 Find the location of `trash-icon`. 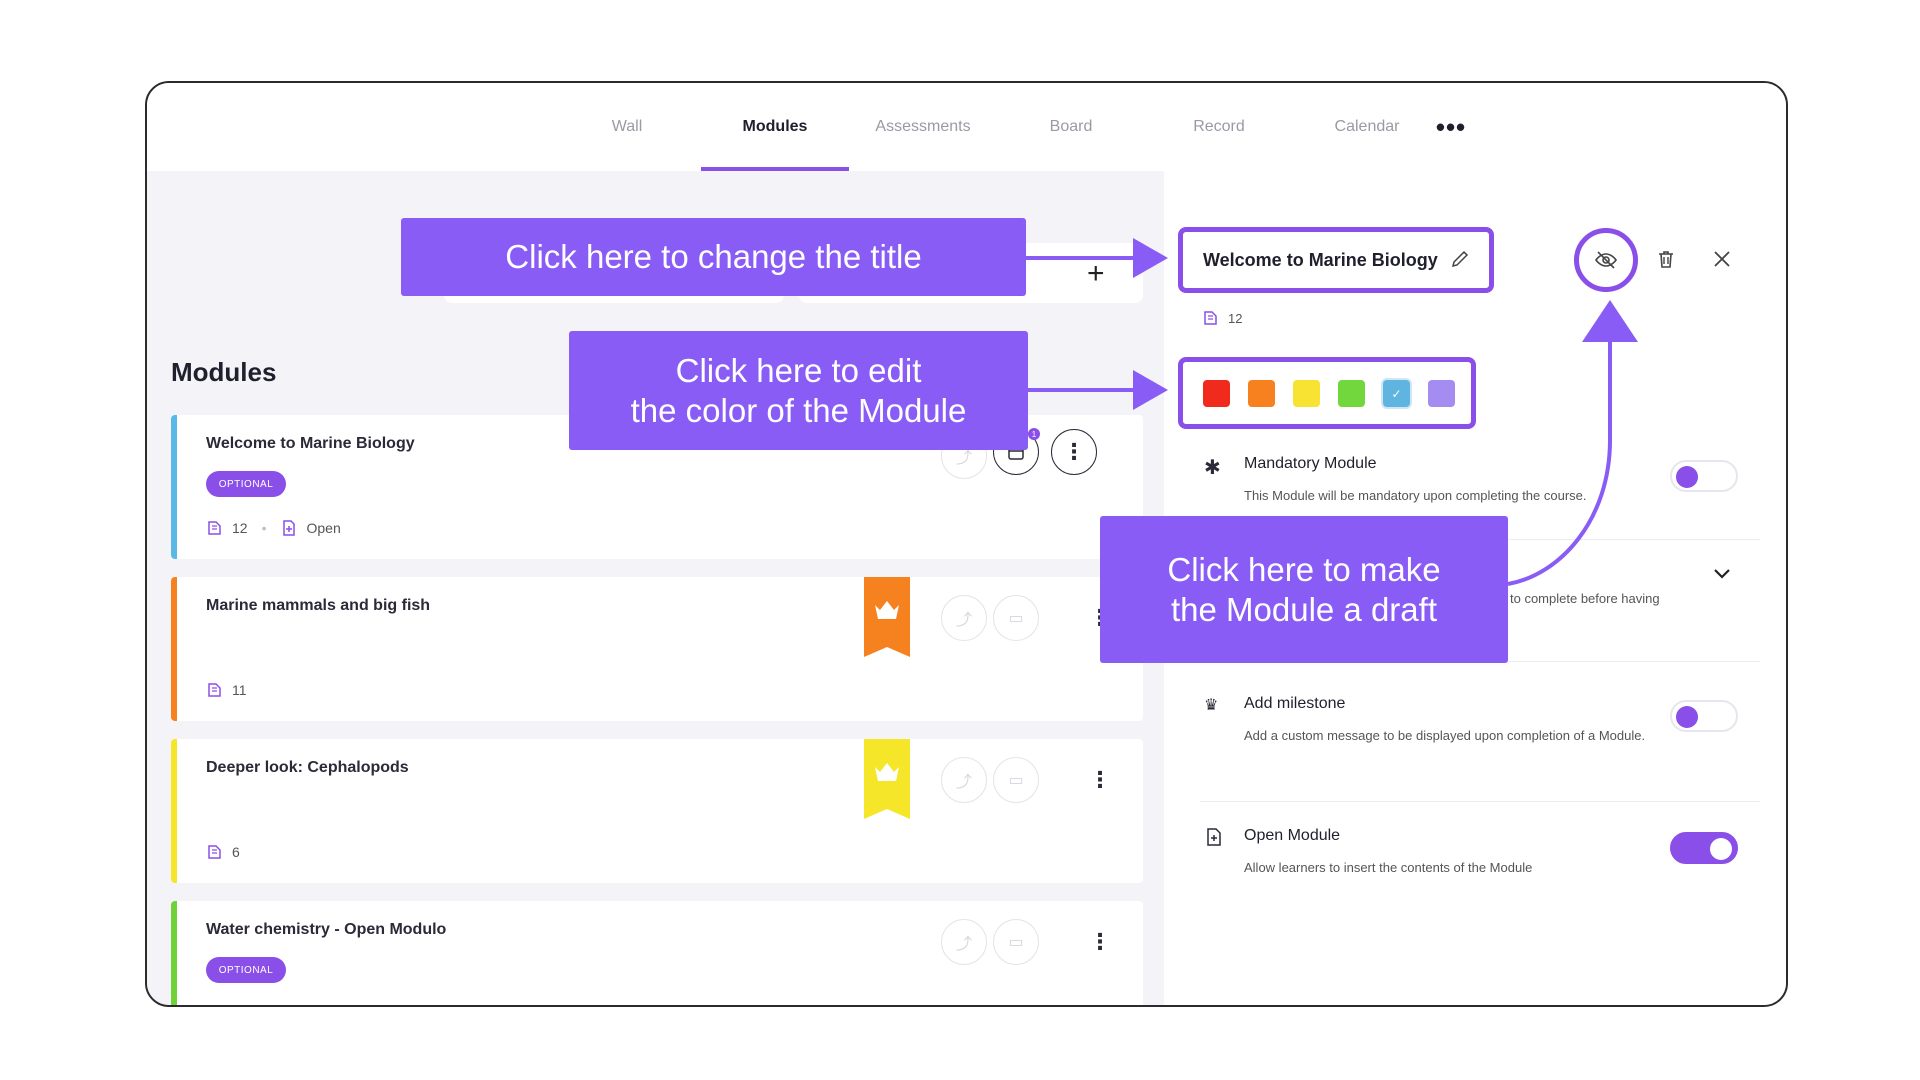

trash-icon is located at coordinates (1666, 259).